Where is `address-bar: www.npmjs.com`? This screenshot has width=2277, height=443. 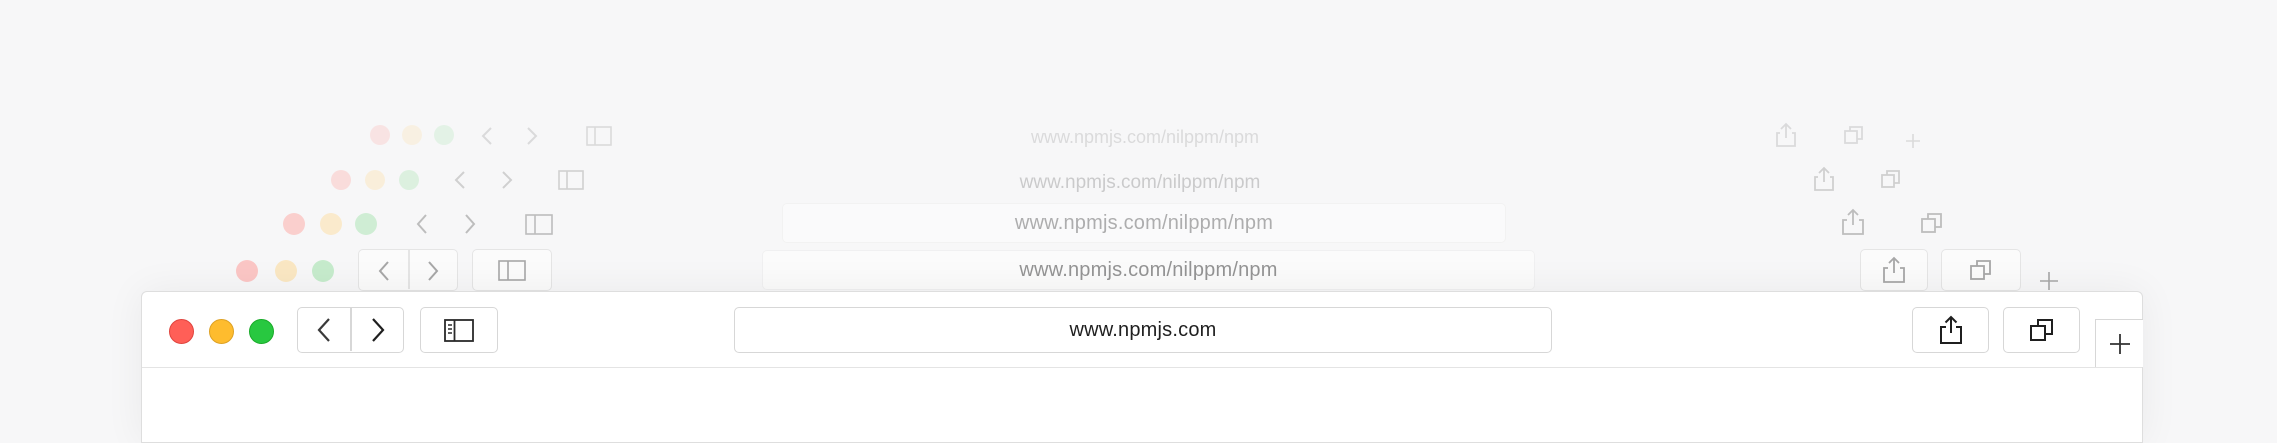 address-bar: www.npmjs.com is located at coordinates (1143, 330).